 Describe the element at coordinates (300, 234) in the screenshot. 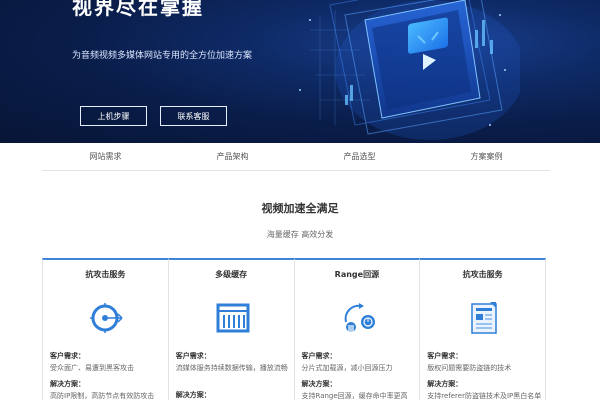

I see `section-subtitle: 海量缓存 高效分发` at that location.